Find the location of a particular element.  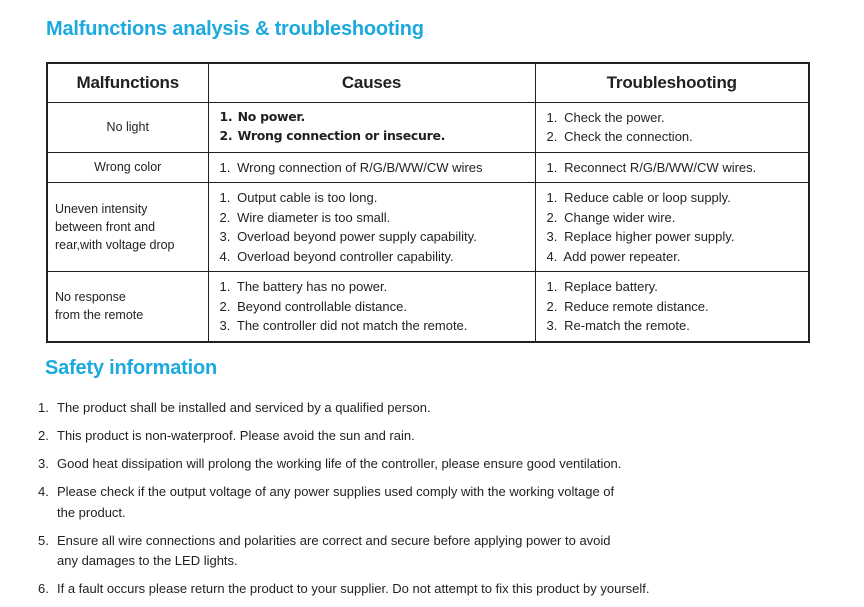

troubleshooting-item: 3. Replace higher power supply. is located at coordinates (675, 237).